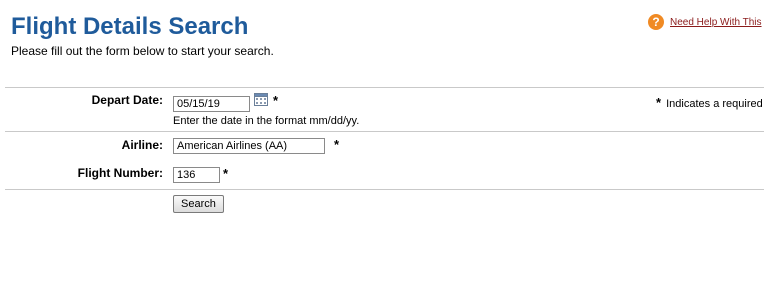  Describe the element at coordinates (127, 100) in the screenshot. I see `depart-date-label: Depart Date:` at that location.